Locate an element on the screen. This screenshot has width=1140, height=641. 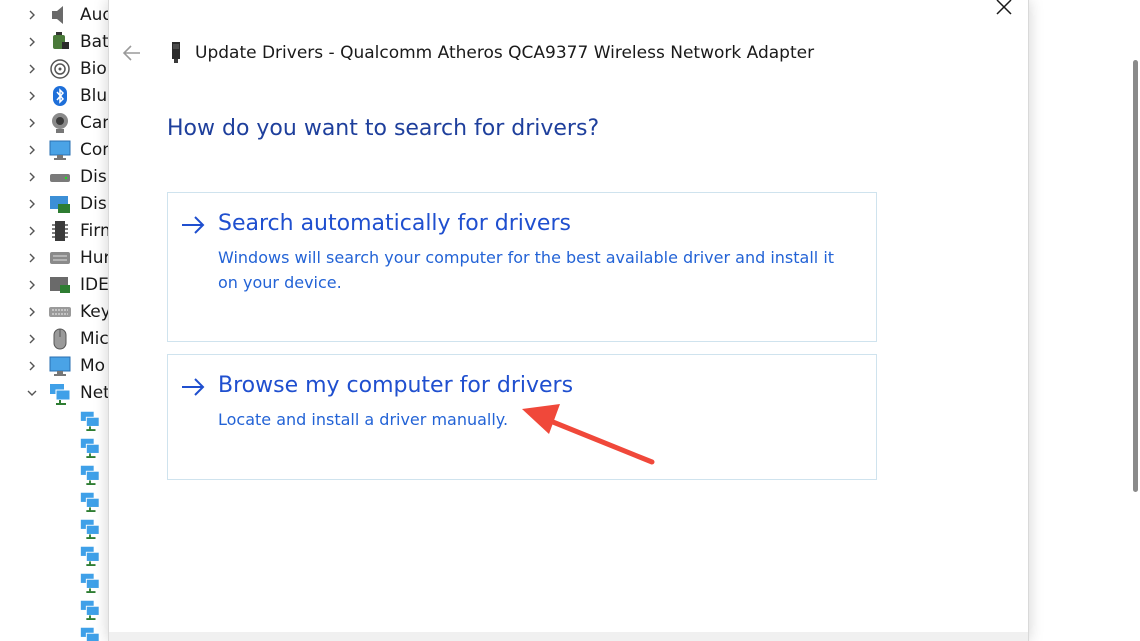
back-button is located at coordinates (132, 53).